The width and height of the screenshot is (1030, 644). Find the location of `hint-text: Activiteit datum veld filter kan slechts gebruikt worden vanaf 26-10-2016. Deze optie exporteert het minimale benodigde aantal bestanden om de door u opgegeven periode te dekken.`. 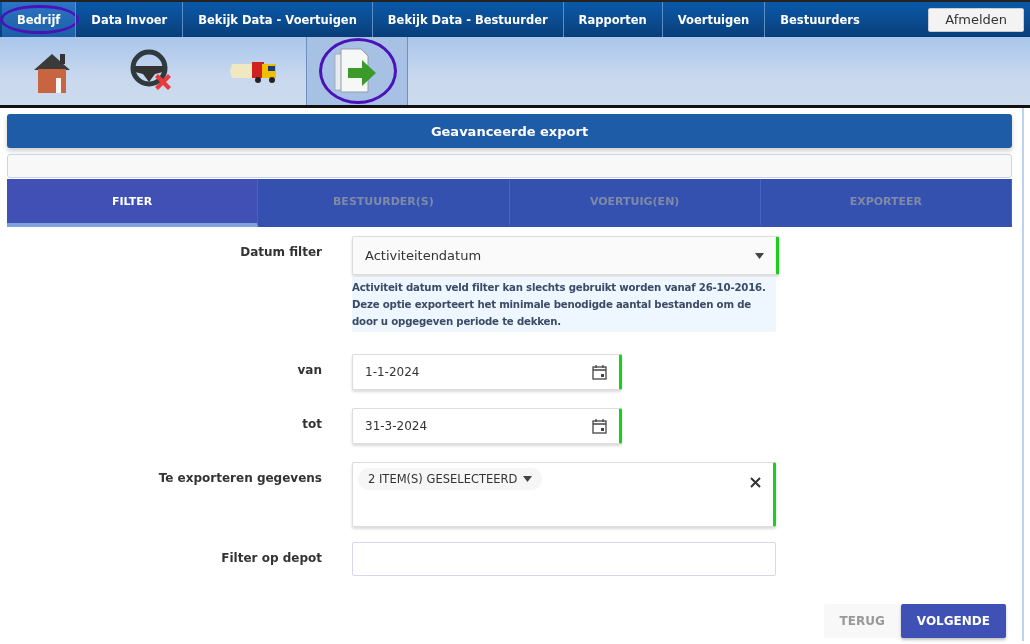

hint-text: Activiteit datum veld filter kan slechts gebruikt worden vanaf 26-10-2016. Deze optie exporteert het minimale benodigde aantal bestanden om de door u opgegeven periode te dekken. is located at coordinates (564, 304).